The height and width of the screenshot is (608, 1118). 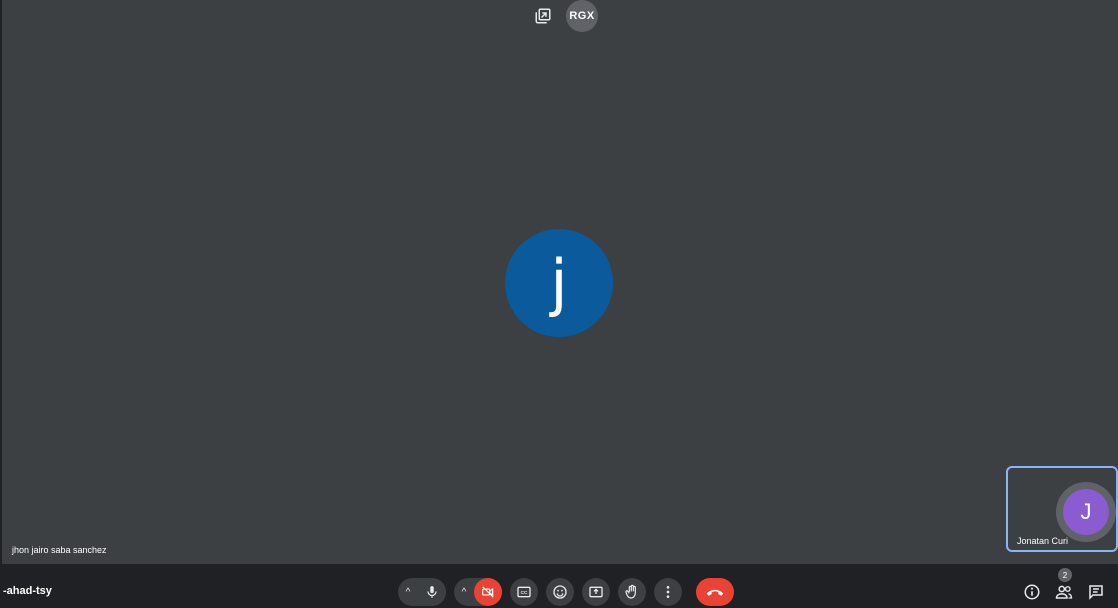 I want to click on svg-text: CC, so click(x=524, y=592).